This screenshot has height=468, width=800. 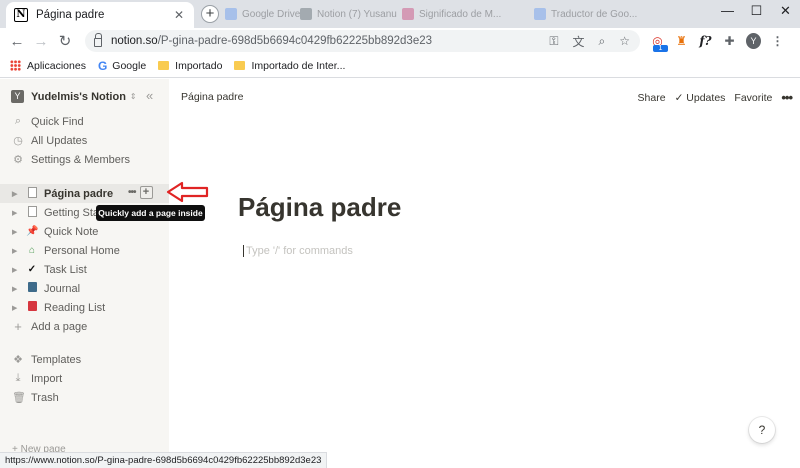 I want to click on reload-icon: ↻, so click(x=65, y=41).